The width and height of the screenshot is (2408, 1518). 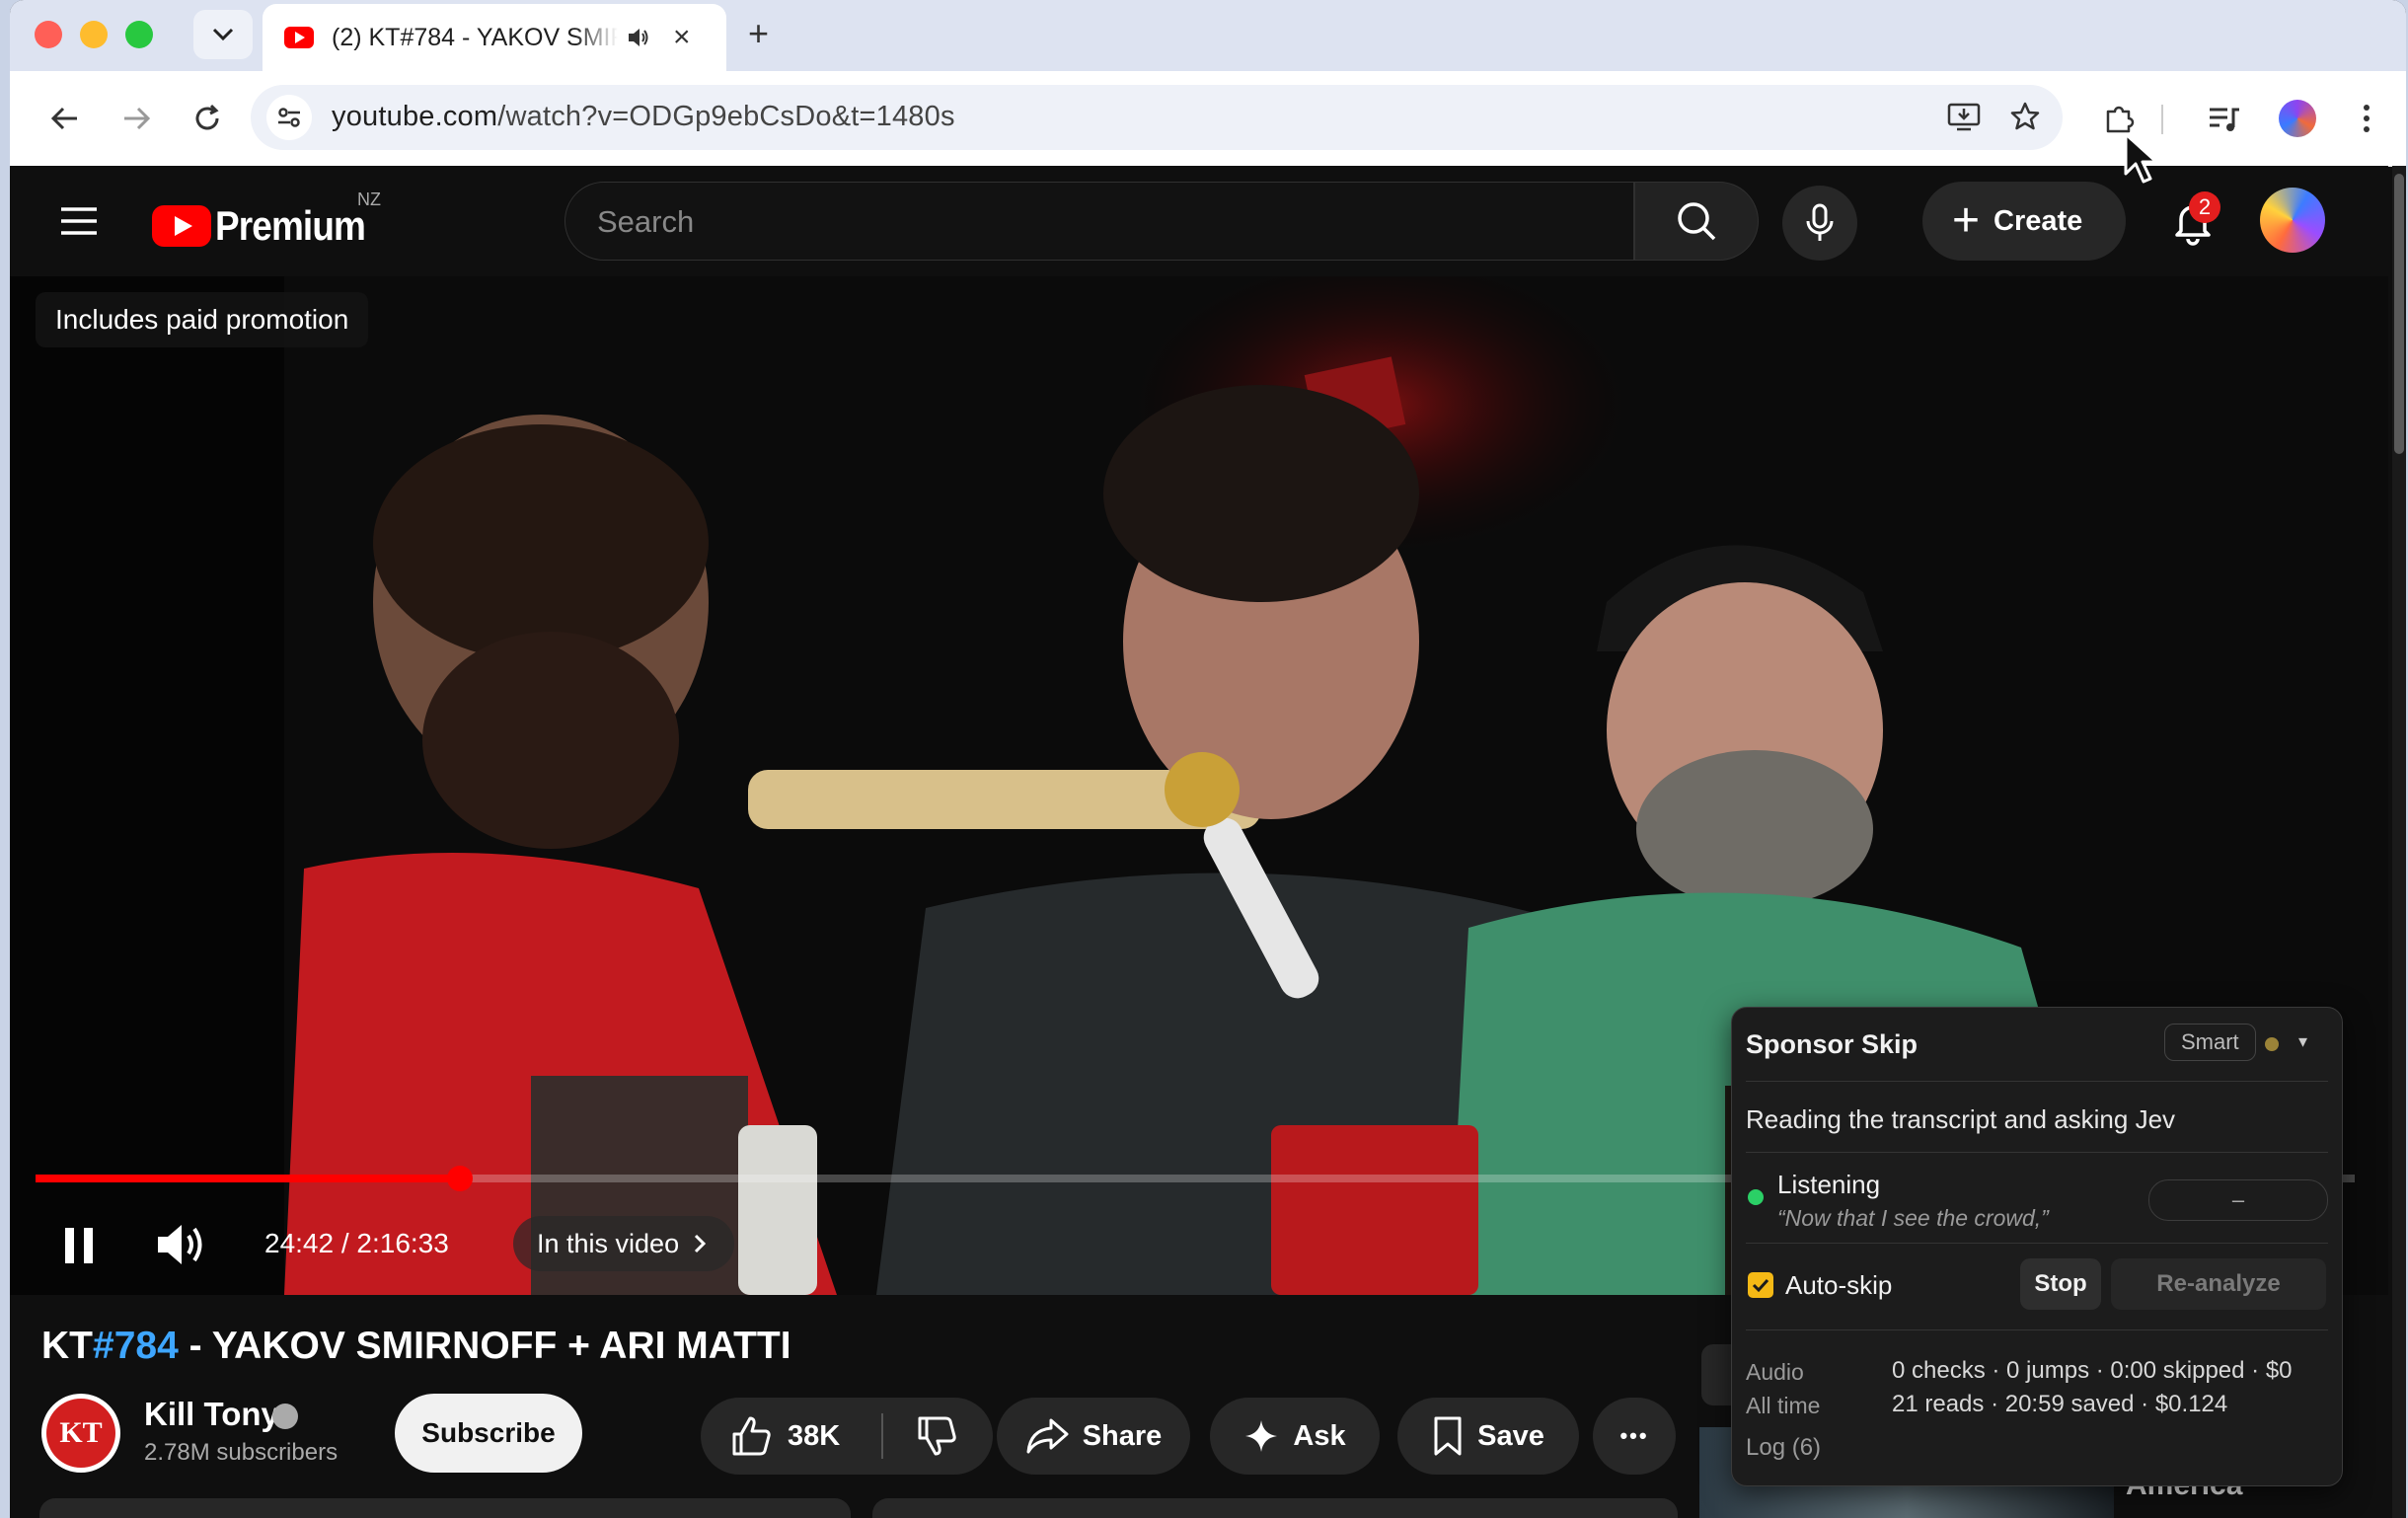 What do you see at coordinates (1967, 220) in the screenshot?
I see `plus-icon: +` at bounding box center [1967, 220].